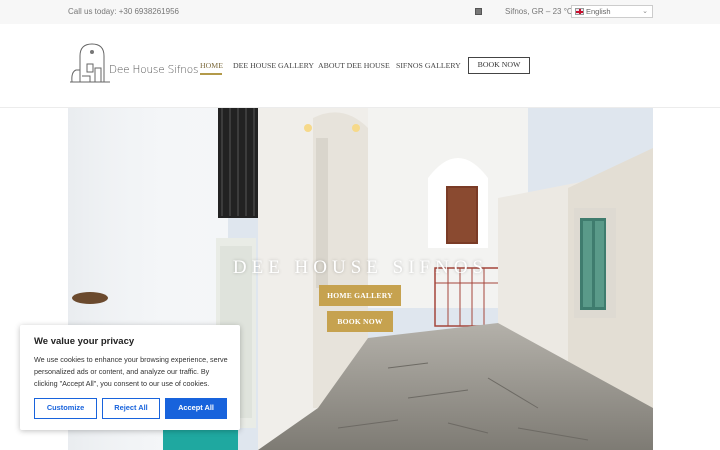 The image size is (720, 450). Describe the element at coordinates (123, 11) in the screenshot. I see `phone-text: Call us today: +30 6938261956` at that location.